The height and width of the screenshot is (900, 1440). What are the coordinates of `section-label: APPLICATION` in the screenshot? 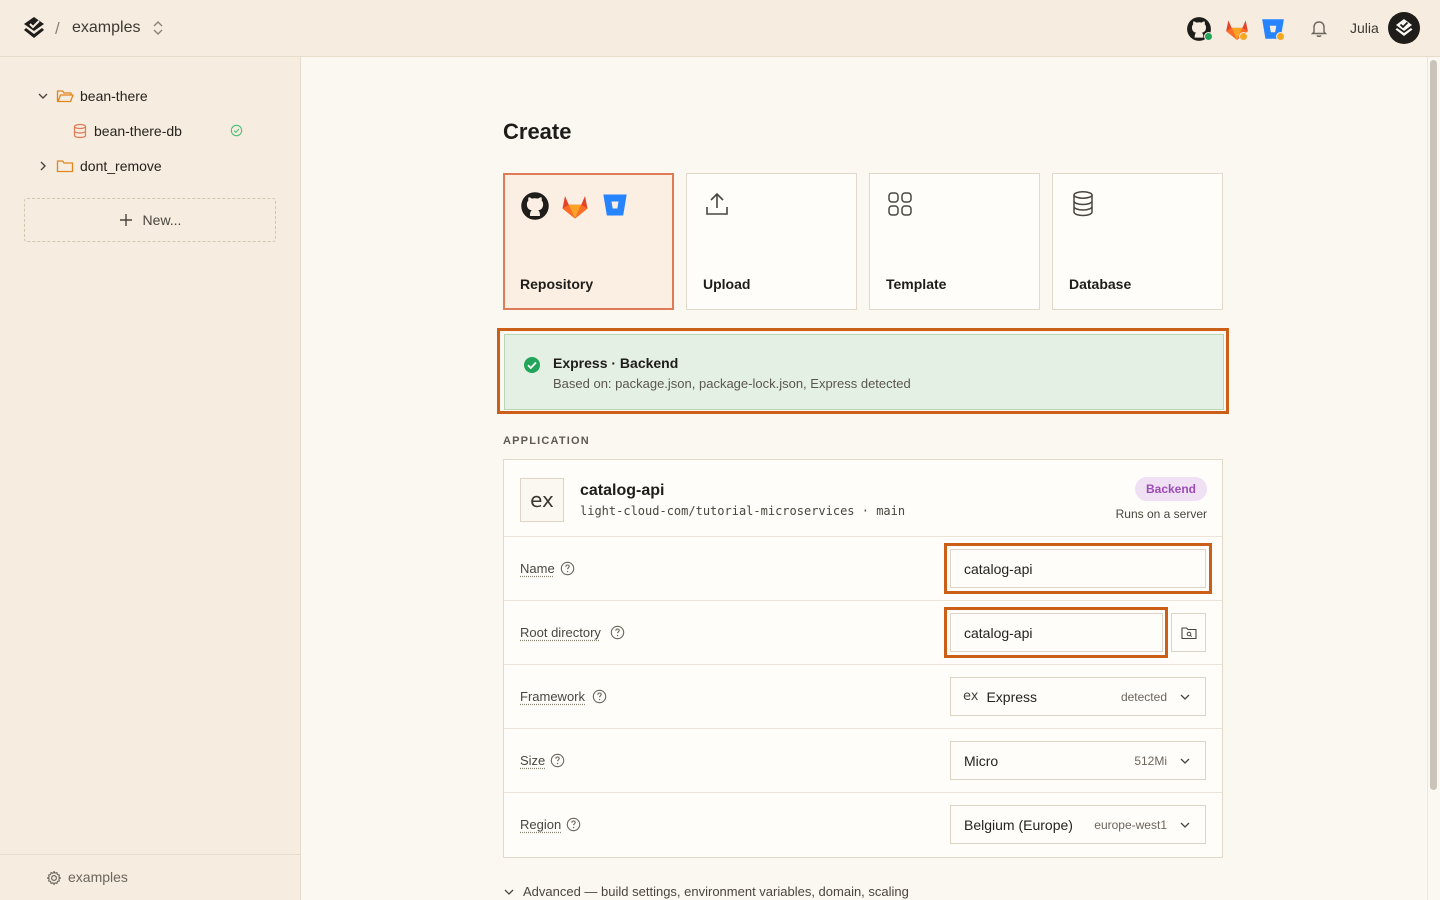 It's located at (546, 441).